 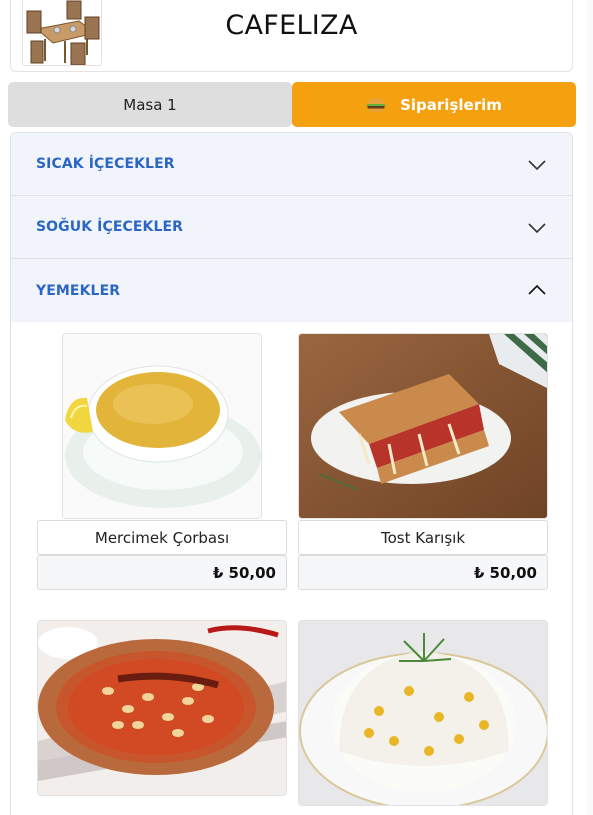 I want to click on product-image-lentil-soup, so click(x=162, y=426).